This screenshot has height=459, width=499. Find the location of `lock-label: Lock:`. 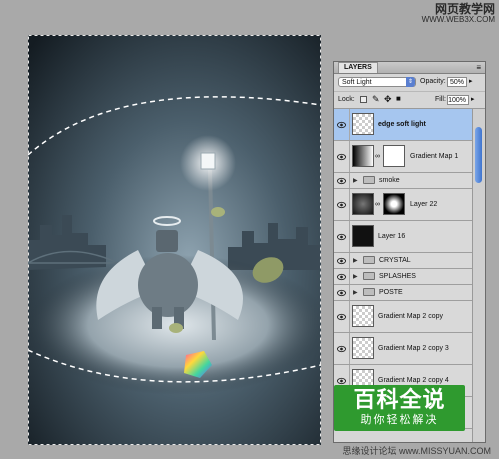

lock-label: Lock: is located at coordinates (346, 99).